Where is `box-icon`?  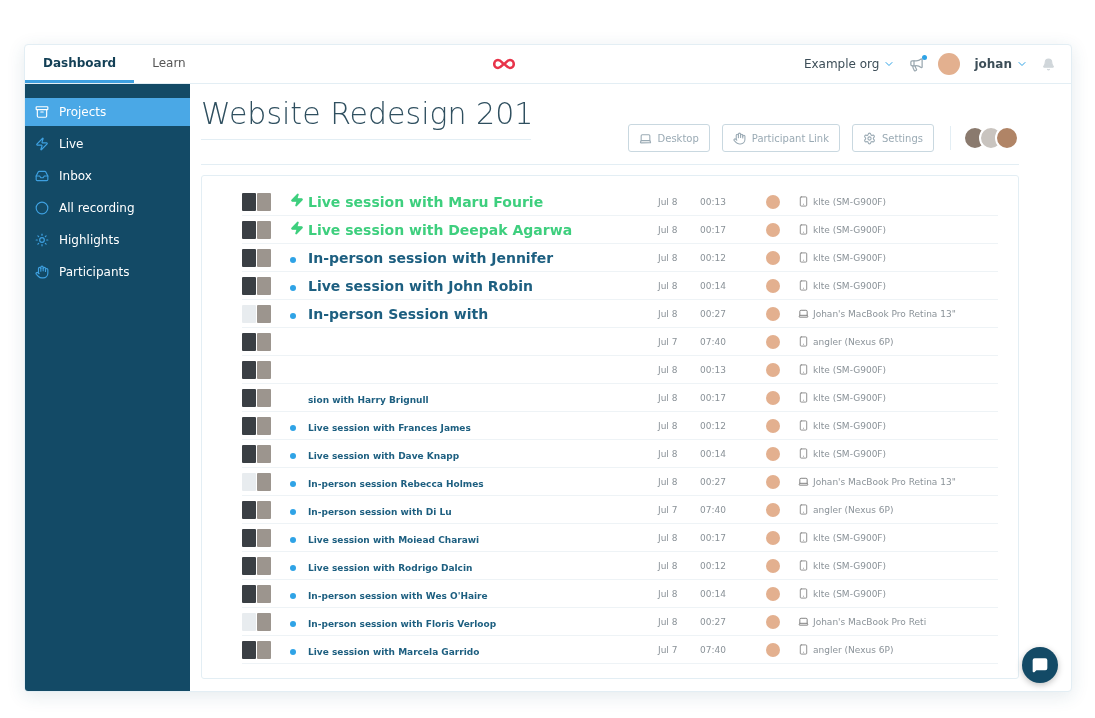
box-icon is located at coordinates (42, 112).